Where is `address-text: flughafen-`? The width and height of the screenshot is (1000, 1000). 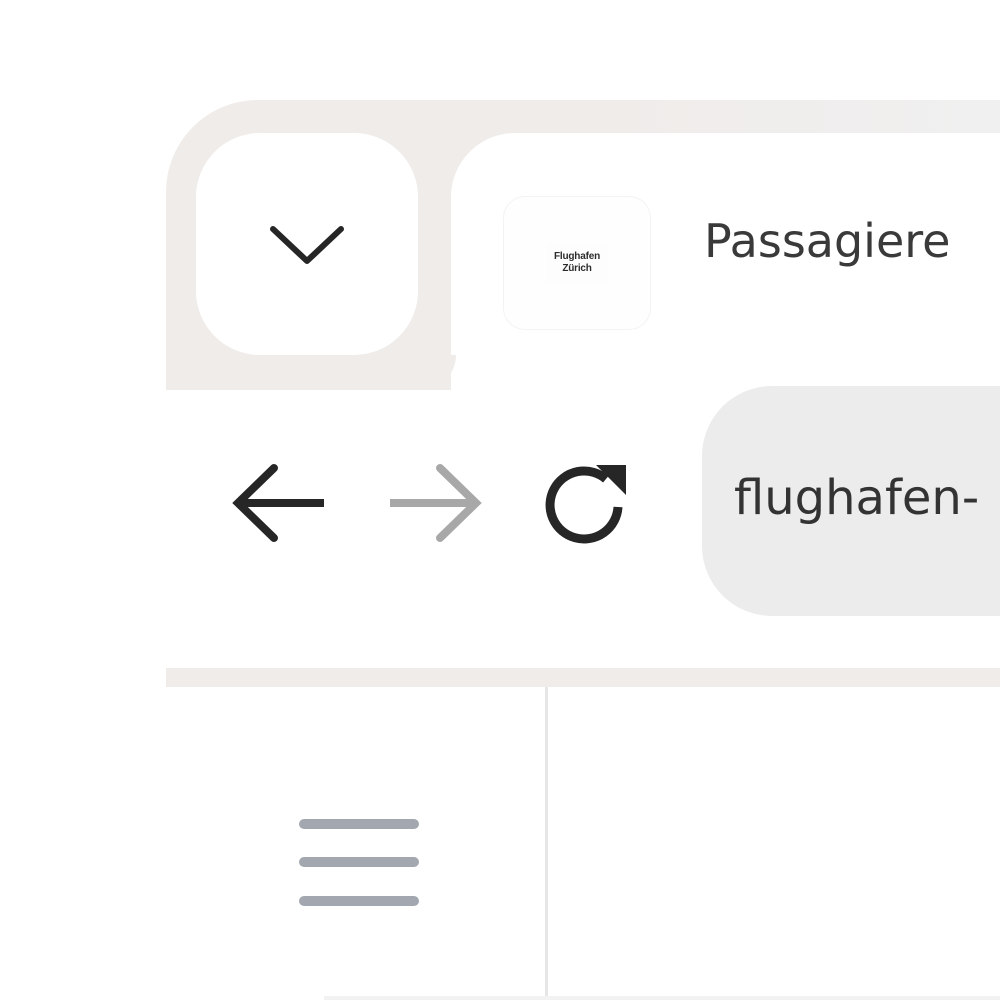
address-text: flughafen- is located at coordinates (856, 498).